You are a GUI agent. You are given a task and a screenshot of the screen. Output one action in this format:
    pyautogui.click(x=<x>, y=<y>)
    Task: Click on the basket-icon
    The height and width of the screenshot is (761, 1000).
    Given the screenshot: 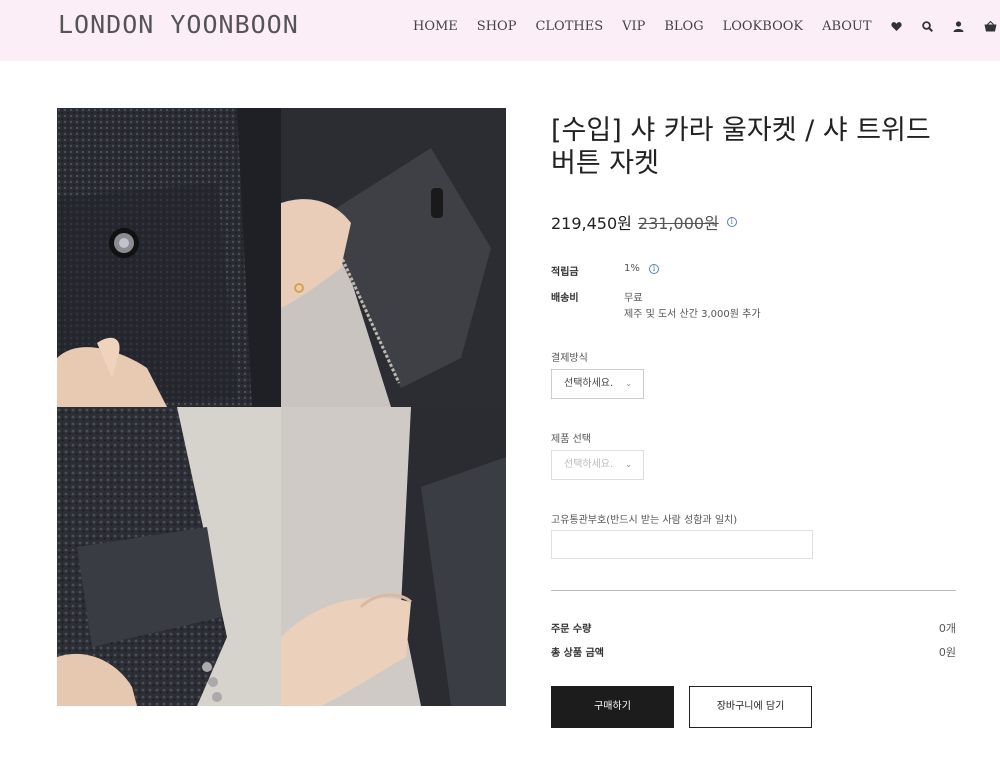 What is the action you would take?
    pyautogui.click(x=990, y=26)
    